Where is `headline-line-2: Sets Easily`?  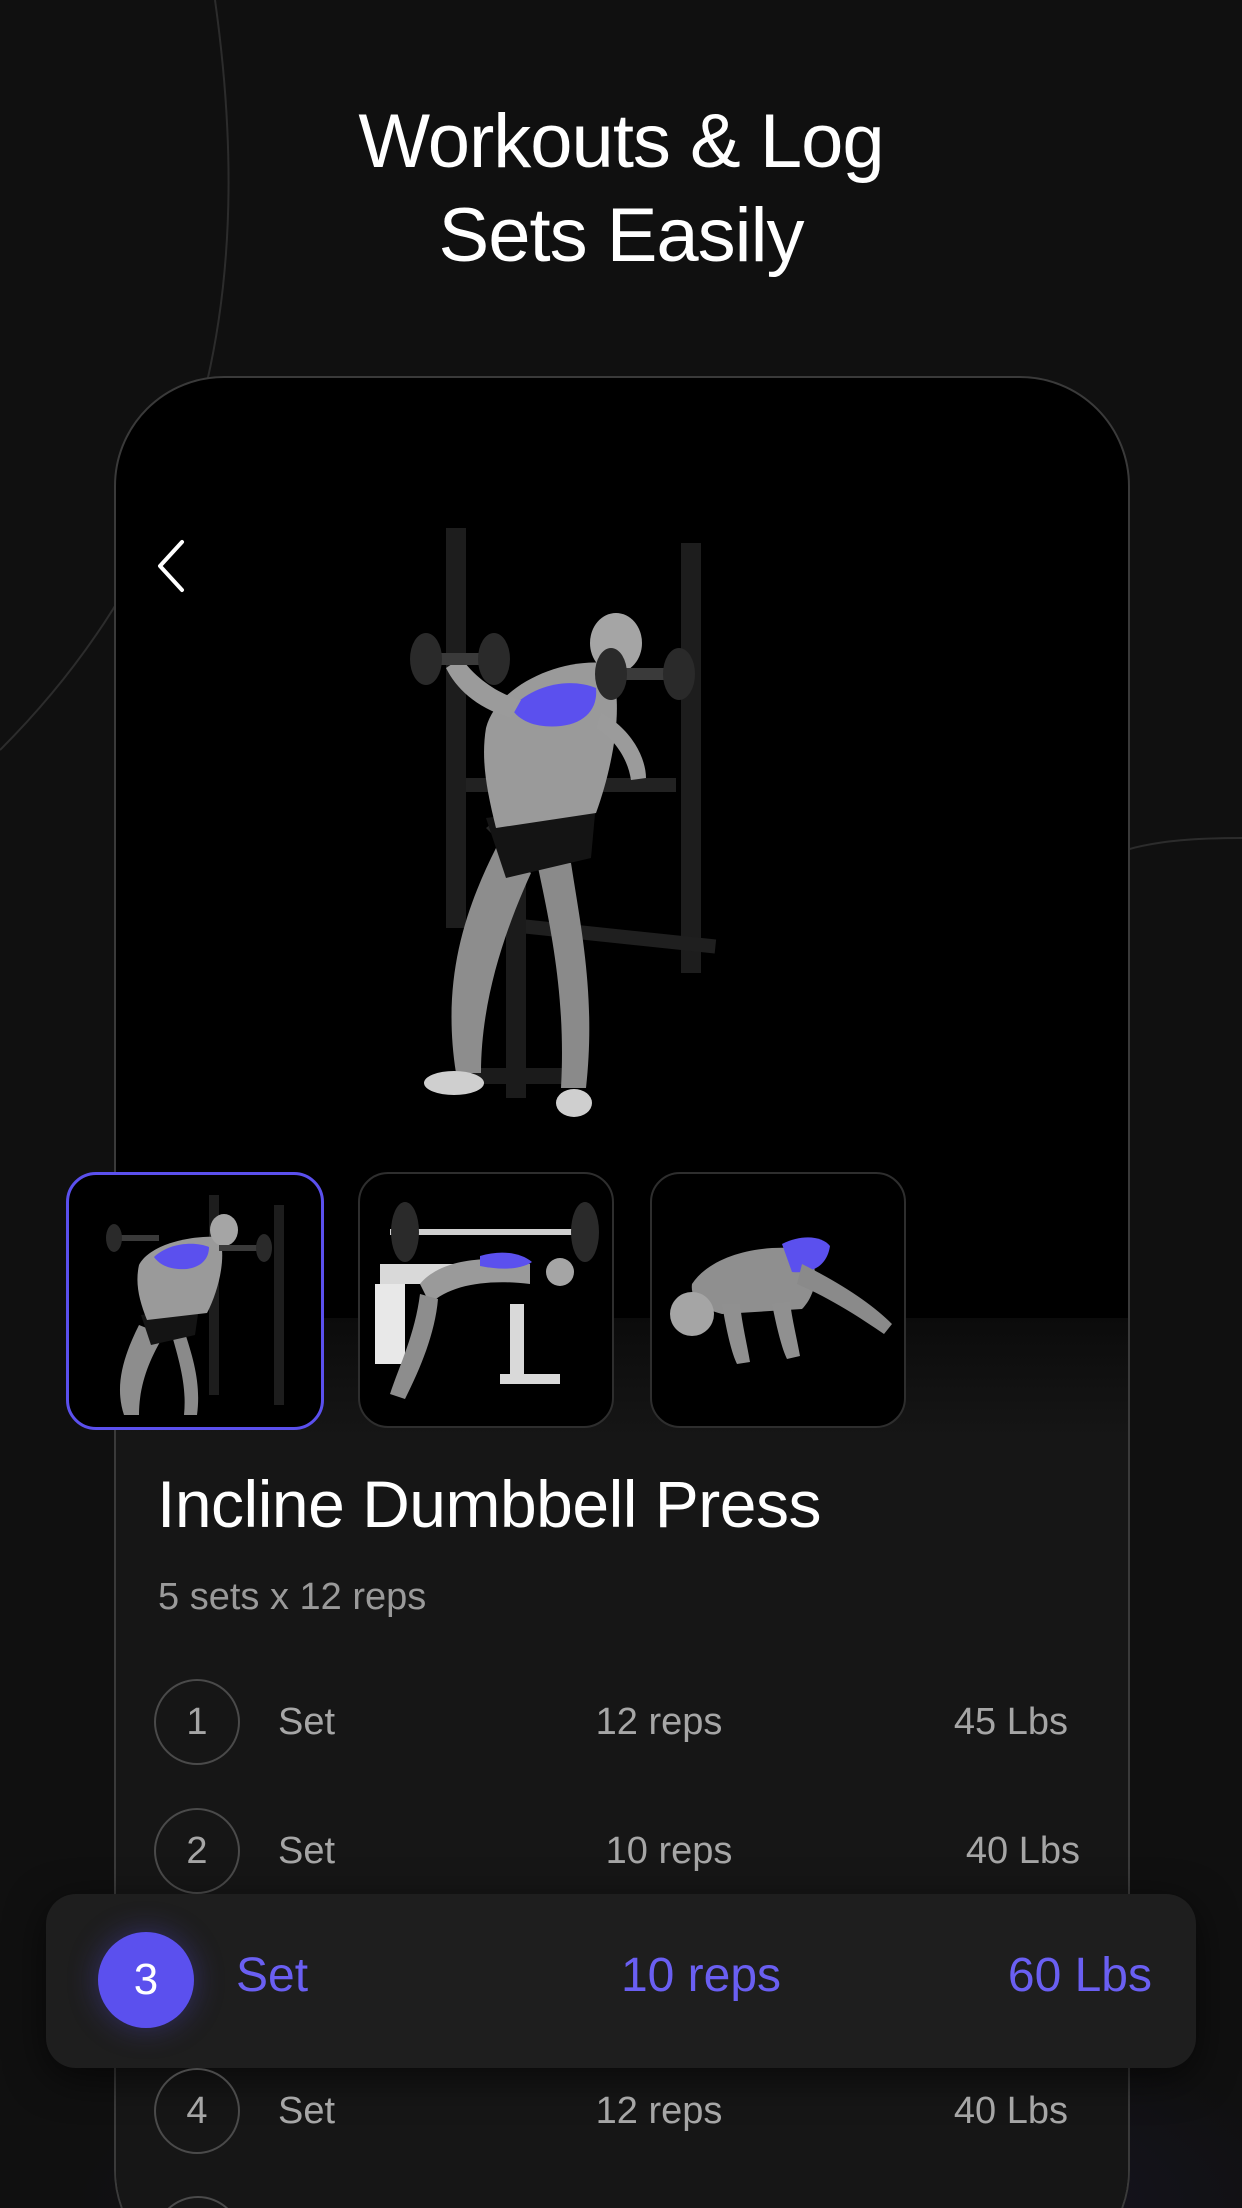
headline-line-2: Sets Easily is located at coordinates (621, 235).